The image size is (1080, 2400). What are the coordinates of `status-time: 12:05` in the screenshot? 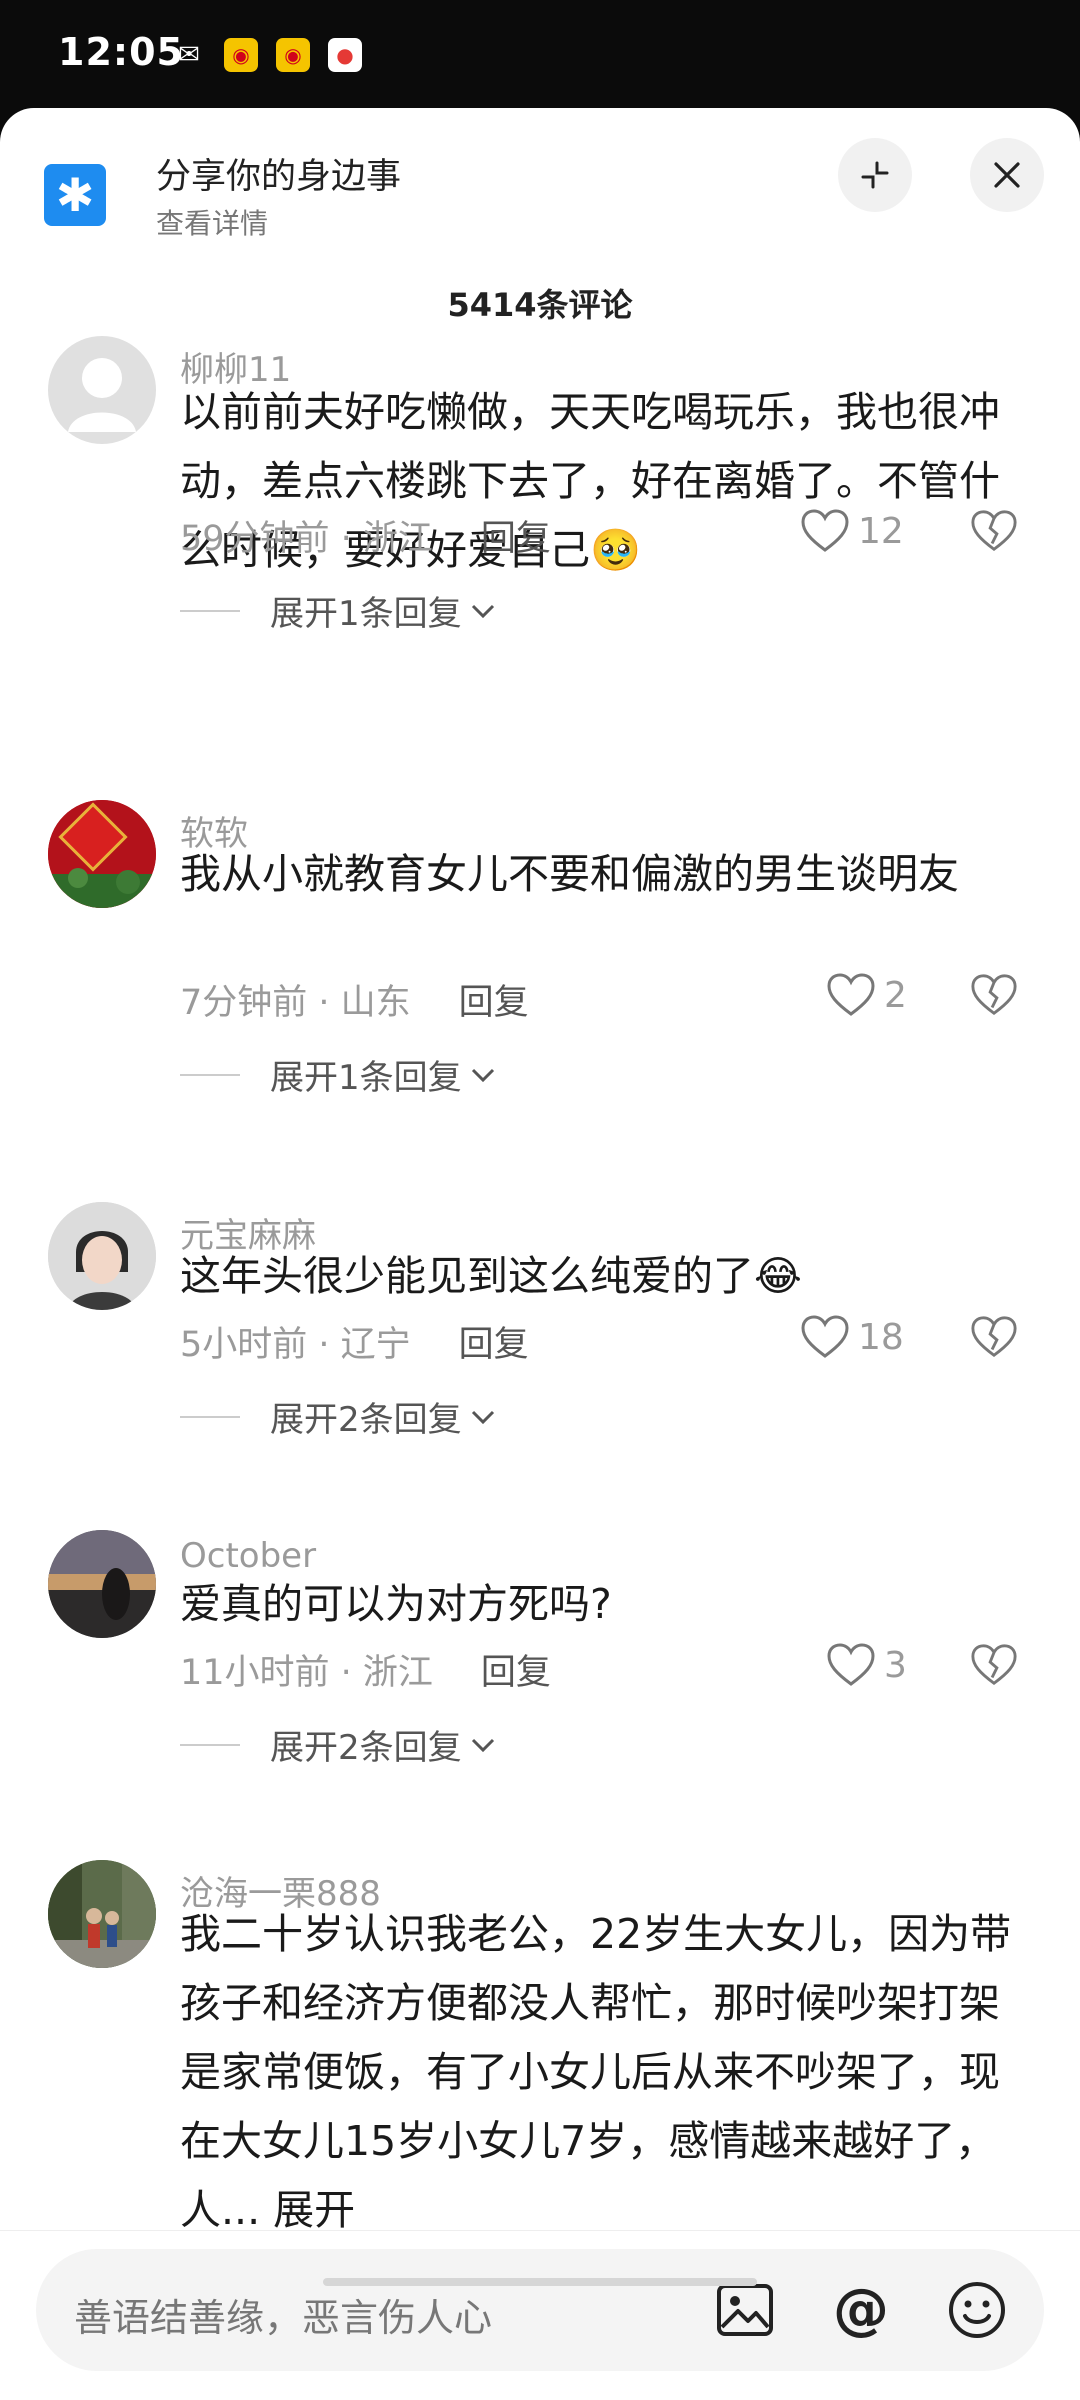 It's located at (121, 52).